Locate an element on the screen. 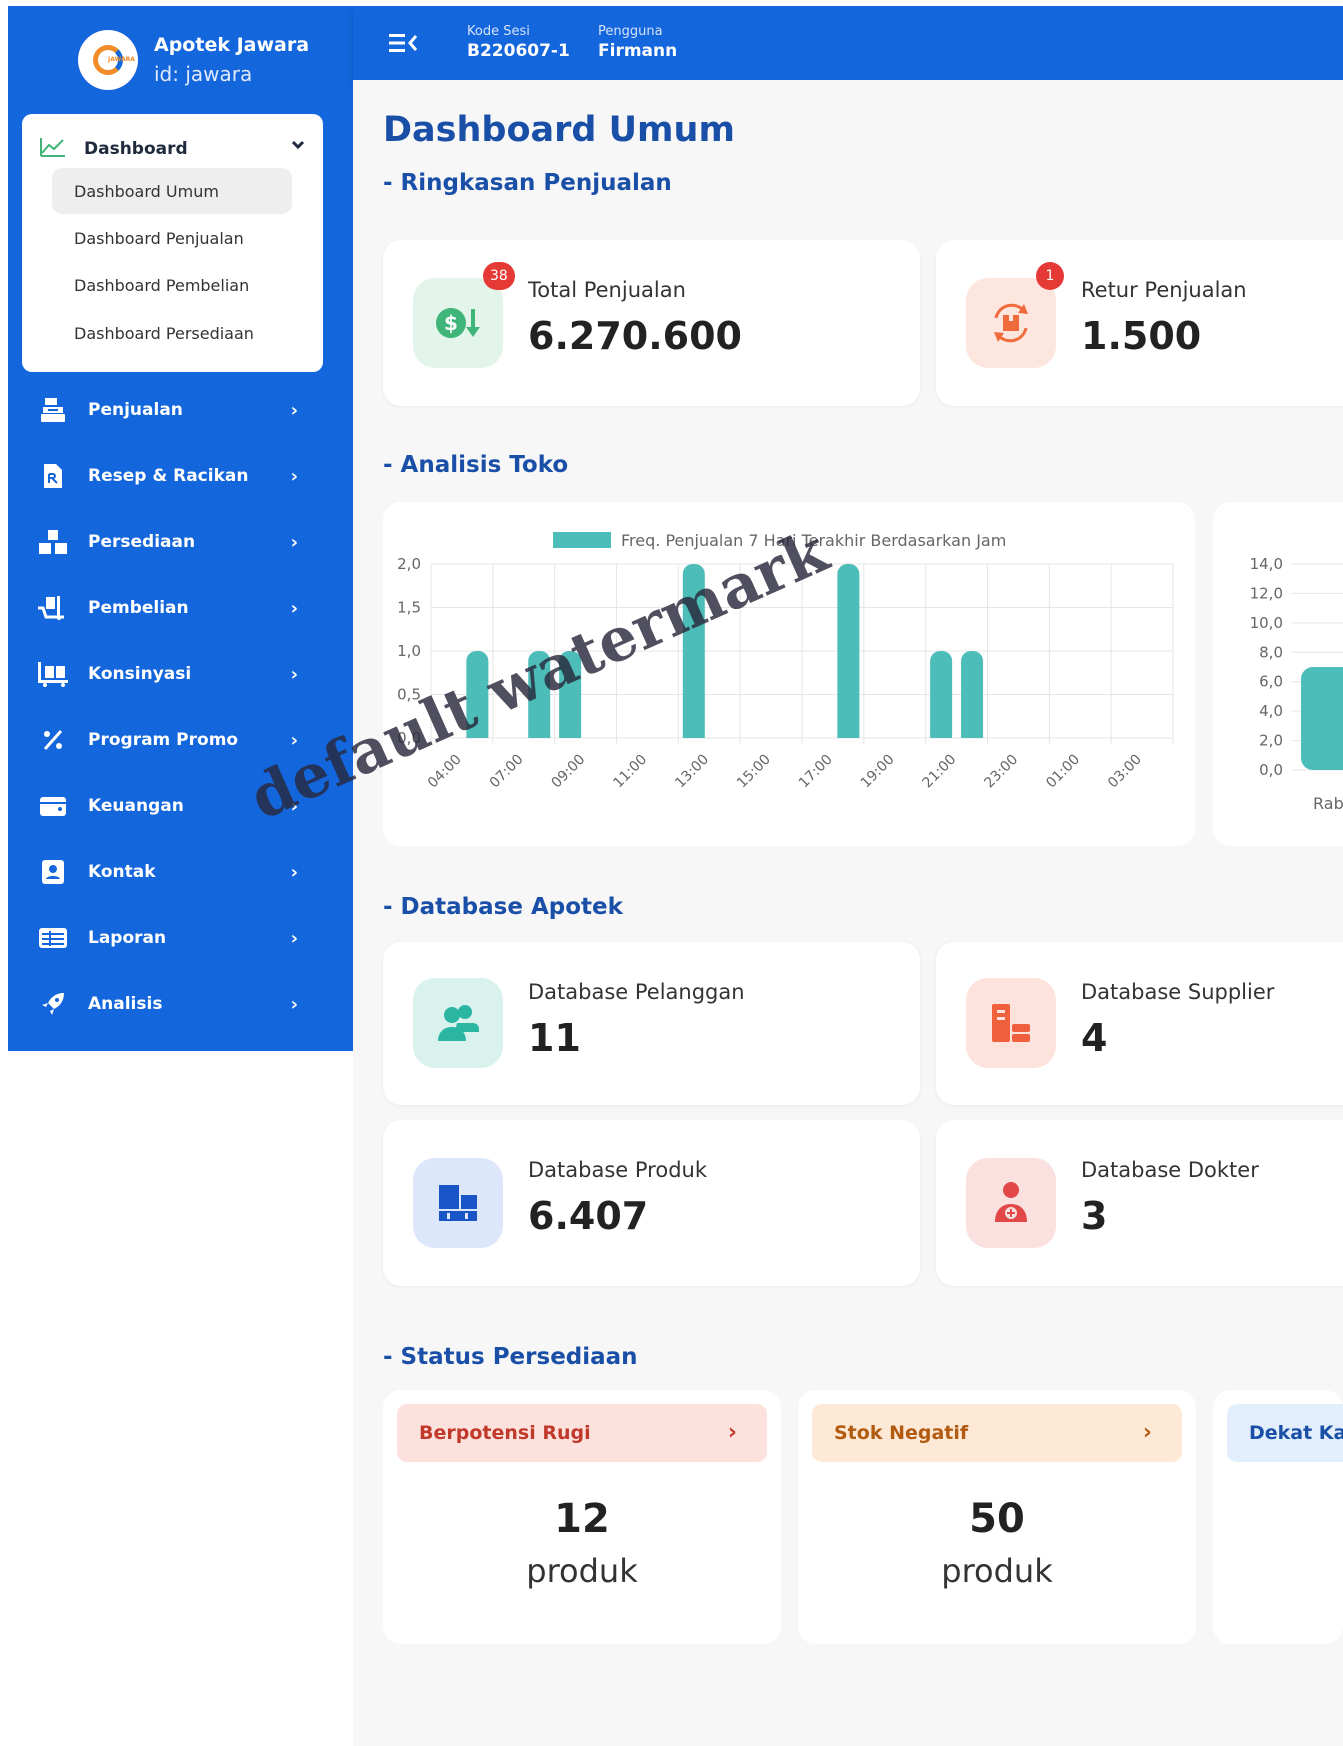  bar-12:00 is located at coordinates (693, 651).